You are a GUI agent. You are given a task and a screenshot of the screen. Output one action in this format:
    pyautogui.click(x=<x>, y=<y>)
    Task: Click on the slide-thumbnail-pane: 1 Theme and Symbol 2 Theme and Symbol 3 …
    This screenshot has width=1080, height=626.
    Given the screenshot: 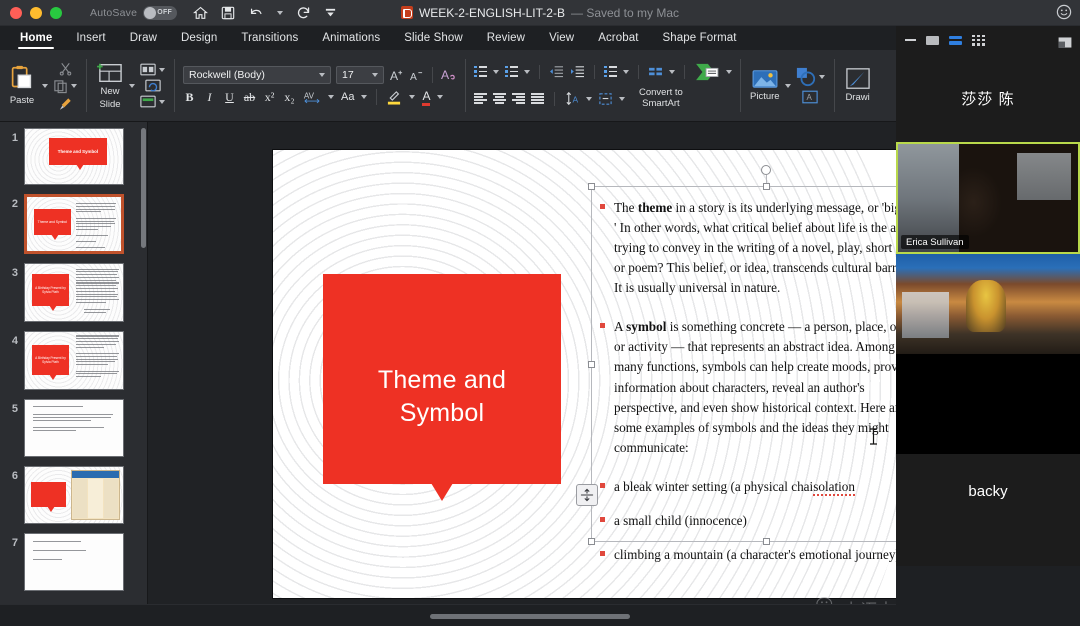 What is the action you would take?
    pyautogui.click(x=74, y=374)
    